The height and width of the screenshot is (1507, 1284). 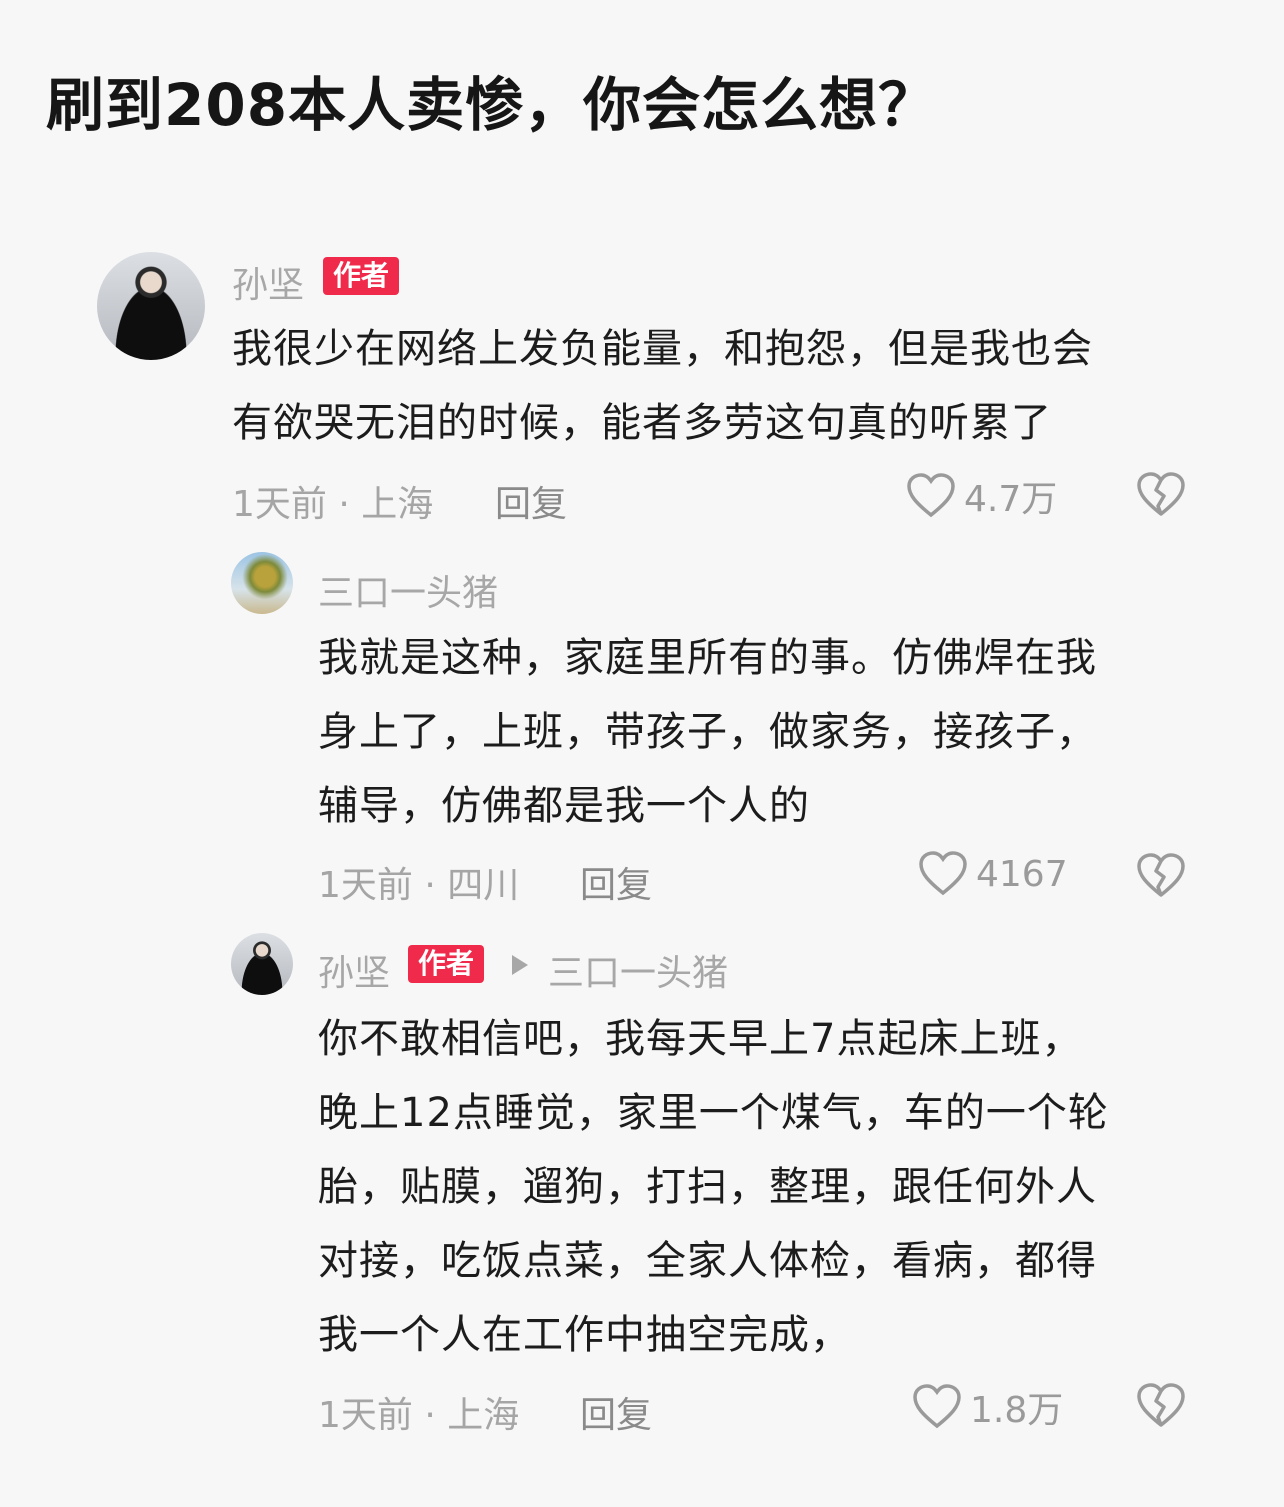 I want to click on like-count: 1.8万, so click(x=1017, y=1410).